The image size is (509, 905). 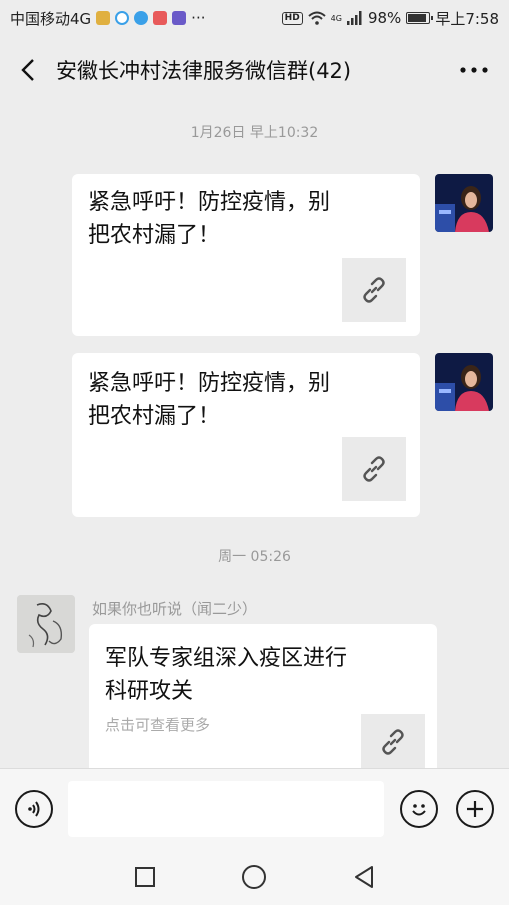 I want to click on hd-icon: HD, so click(x=292, y=18).